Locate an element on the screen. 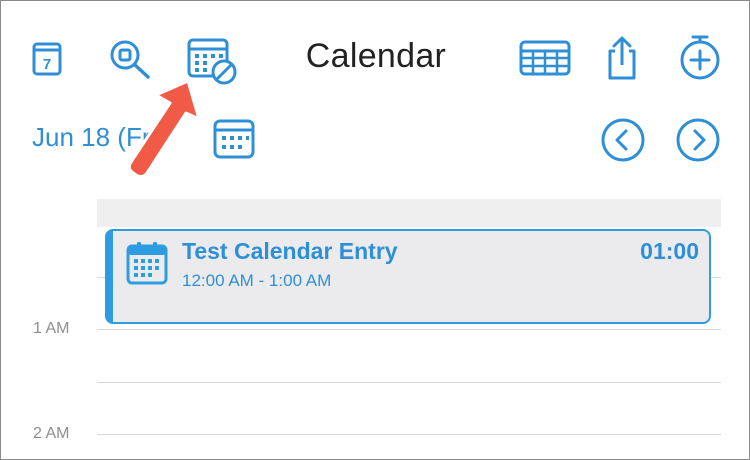 The width and height of the screenshot is (750, 460). hour-label-2am: 2 AM is located at coordinates (51, 433).